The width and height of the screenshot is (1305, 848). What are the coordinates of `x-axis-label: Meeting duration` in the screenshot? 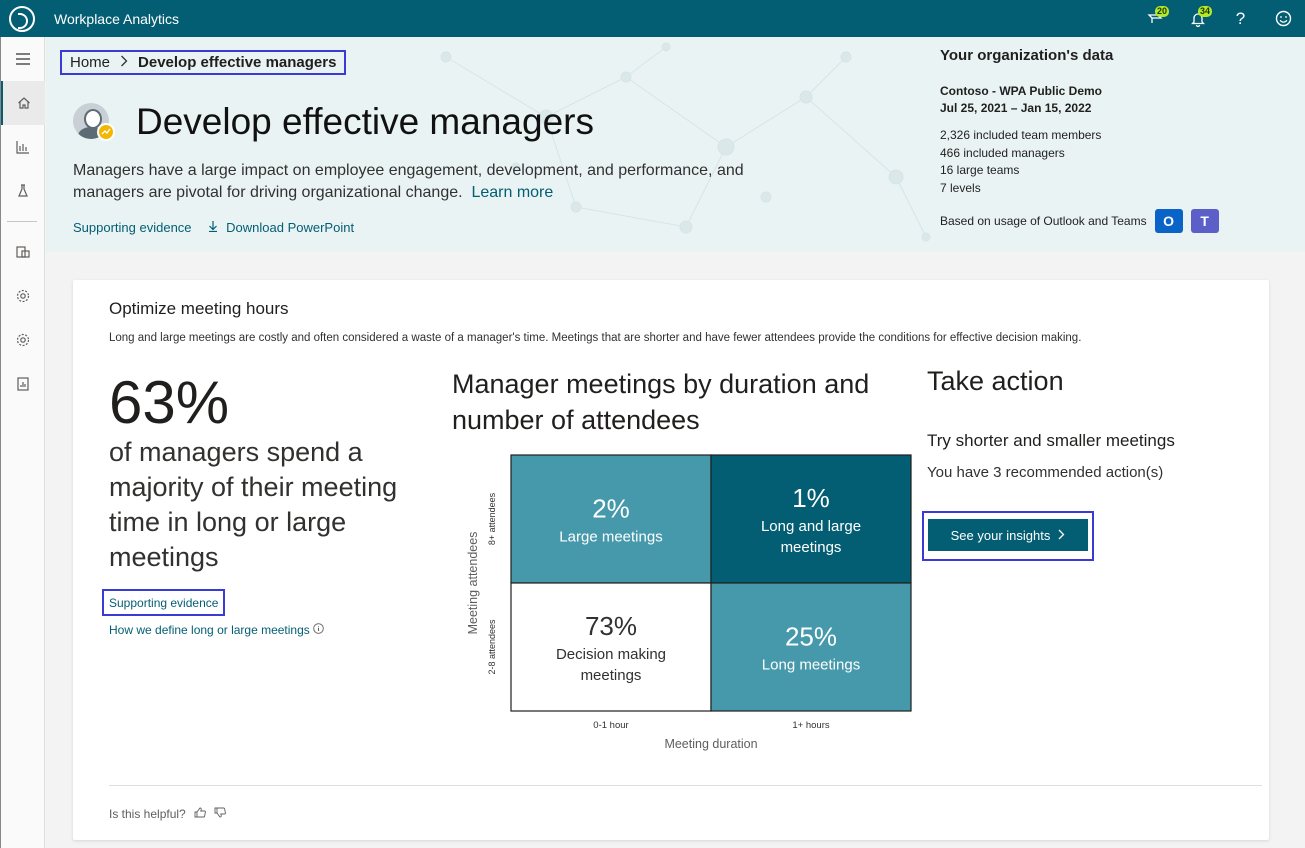 It's located at (710, 744).